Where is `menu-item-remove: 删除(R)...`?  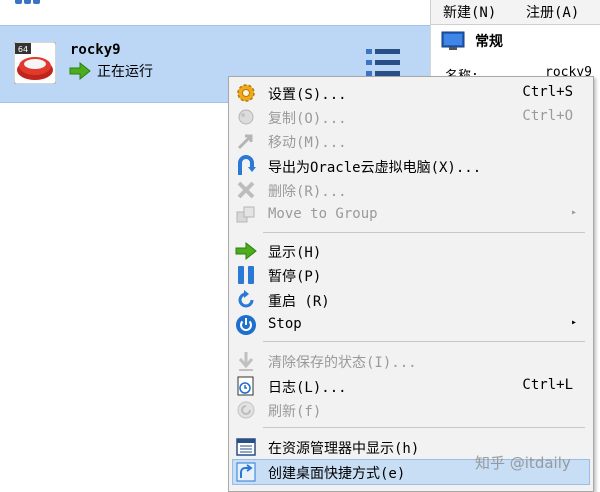
menu-item-remove: 删除(R)... is located at coordinates (411, 190).